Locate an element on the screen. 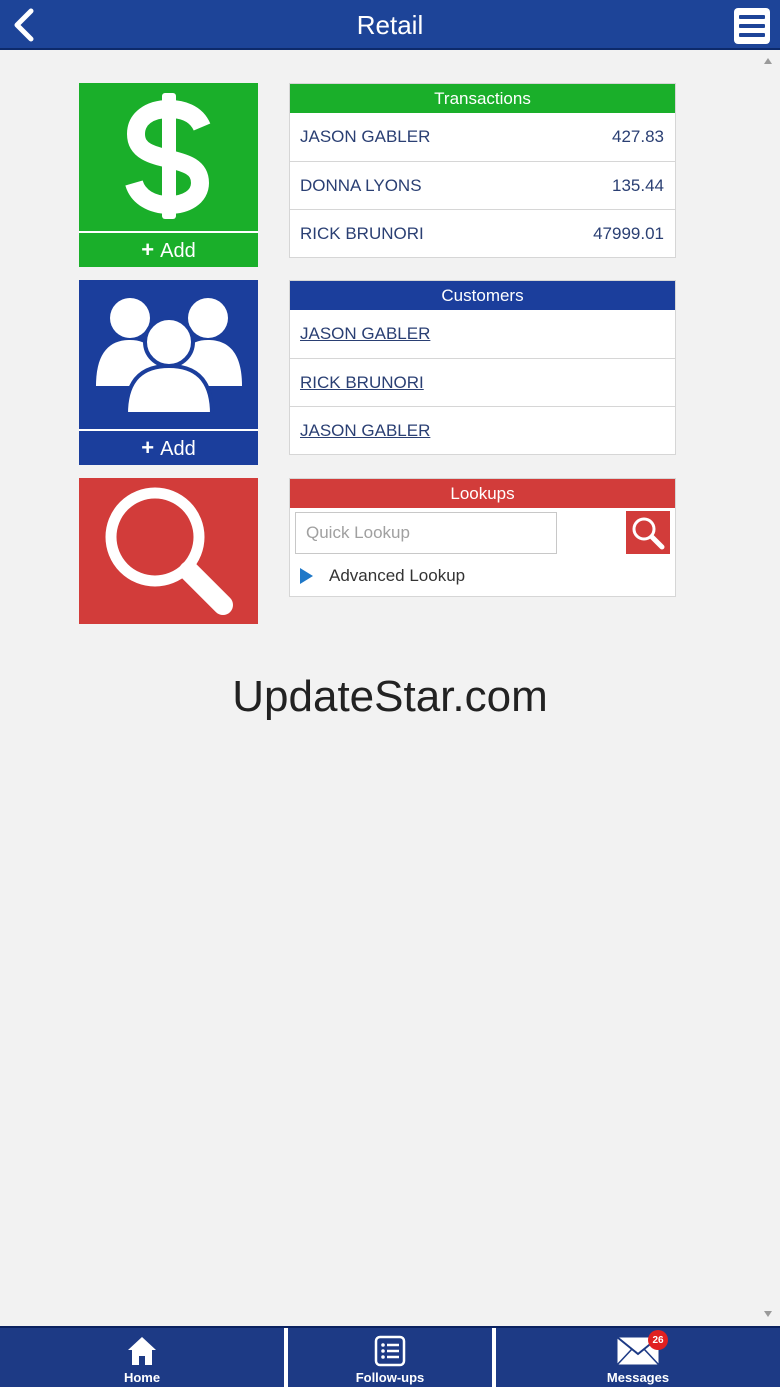 Image resolution: width=780 pixels, height=1387 pixels. customers-header: Customers is located at coordinates (482, 295).